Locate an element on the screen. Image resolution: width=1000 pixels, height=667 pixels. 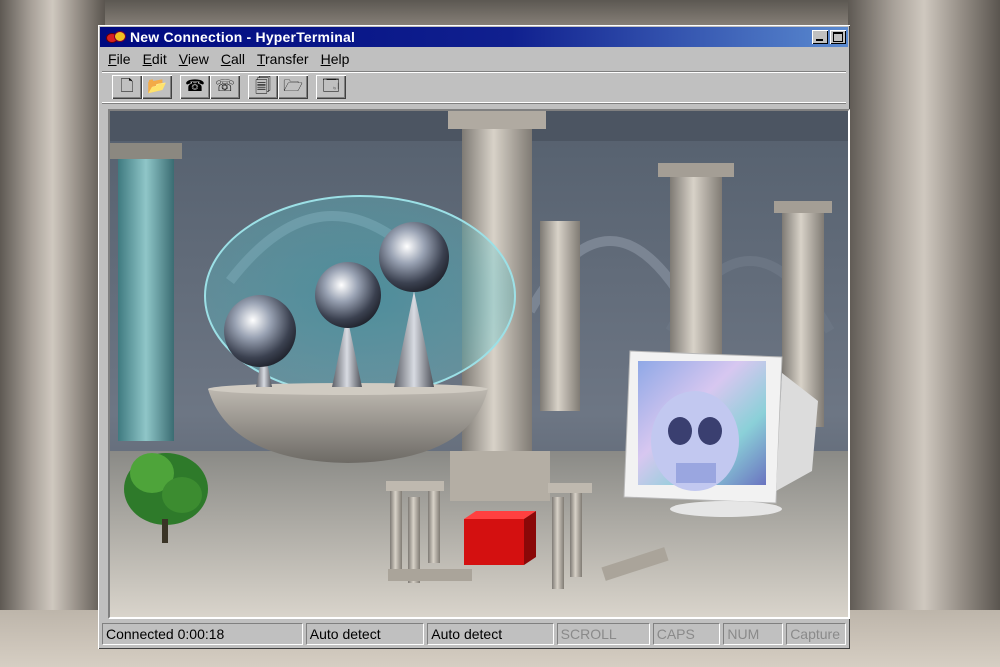
disconnect-button: ☏ is located at coordinates (225, 87).